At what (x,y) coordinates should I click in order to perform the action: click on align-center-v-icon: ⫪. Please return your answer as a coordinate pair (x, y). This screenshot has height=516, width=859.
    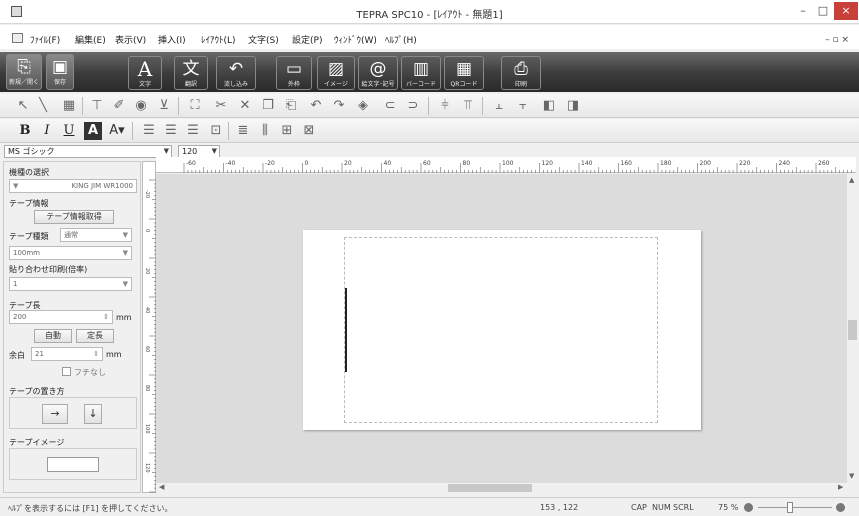
    Looking at the image, I should click on (468, 106).